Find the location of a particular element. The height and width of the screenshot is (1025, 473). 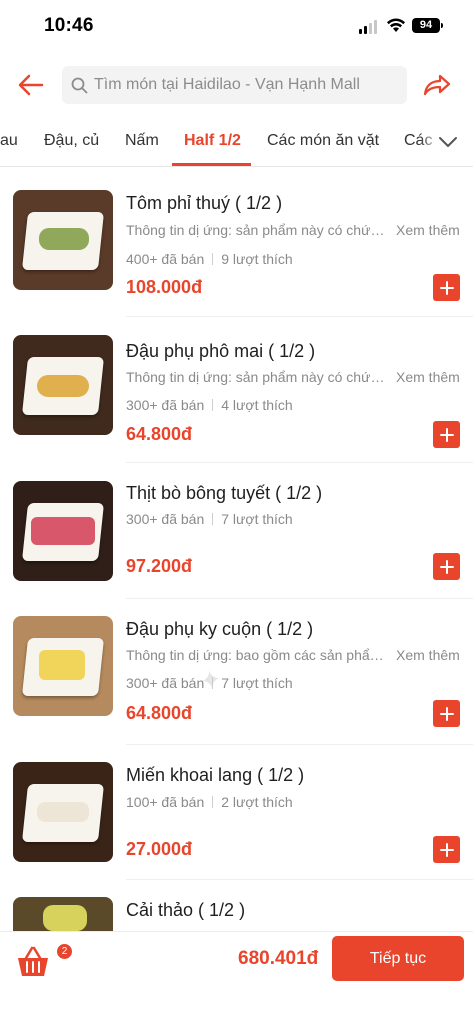

product-stats: 400+ đã bán 9 lượt thích is located at coordinates (209, 259).